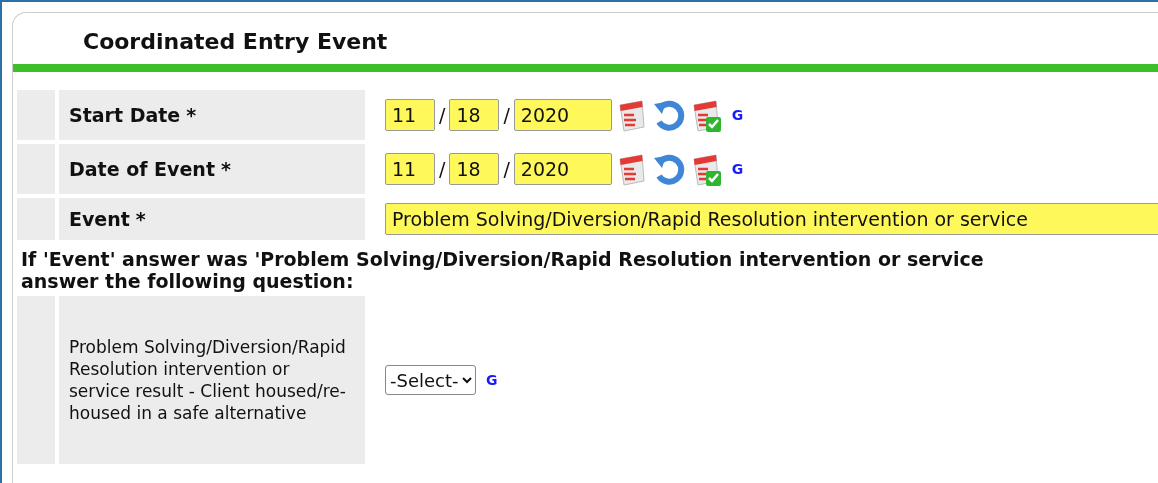  What do you see at coordinates (503, 259) in the screenshot?
I see `instruction-text: If 'Event' answer was 'Problem Solving/Diversion/Rapid Resolution intervention or service` at bounding box center [503, 259].